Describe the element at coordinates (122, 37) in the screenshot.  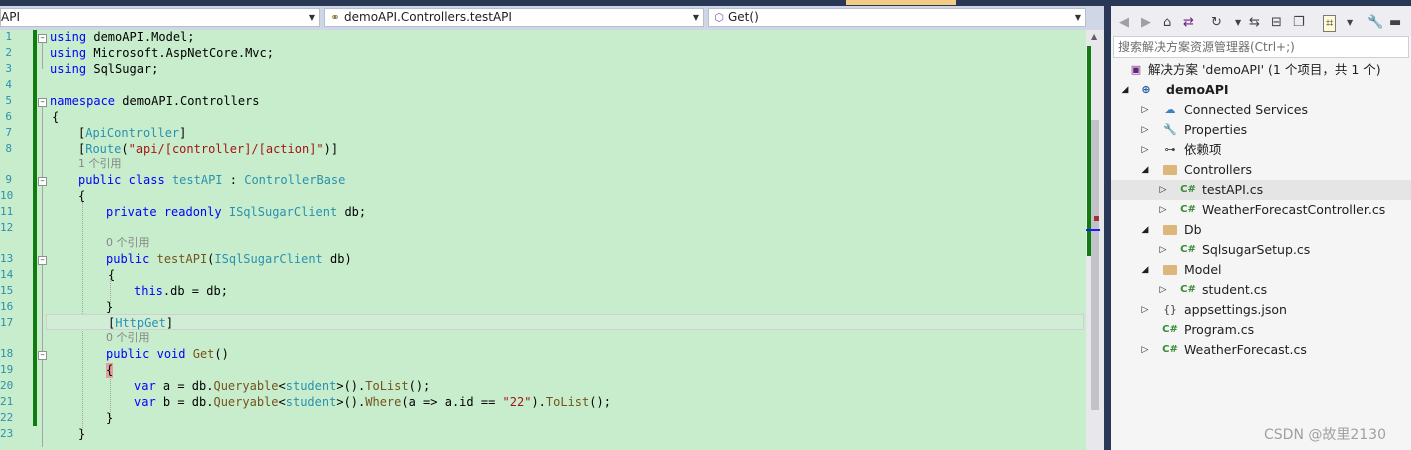
I see `code-line-1: using demoAPI.Model;` at that location.